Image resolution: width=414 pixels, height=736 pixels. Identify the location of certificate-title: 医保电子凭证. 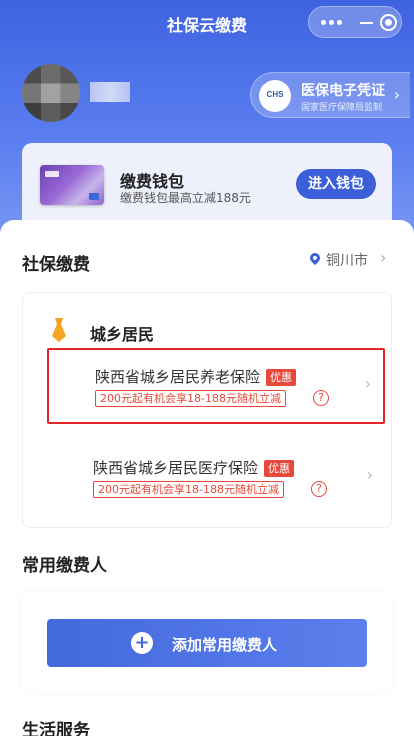
(343, 91).